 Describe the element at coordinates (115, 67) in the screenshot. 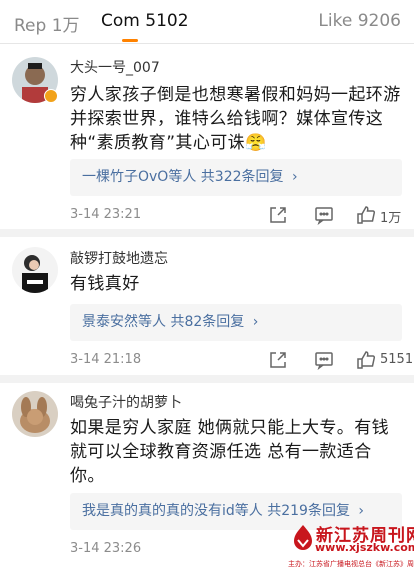

I see `comment-username: 大头一号_007` at that location.